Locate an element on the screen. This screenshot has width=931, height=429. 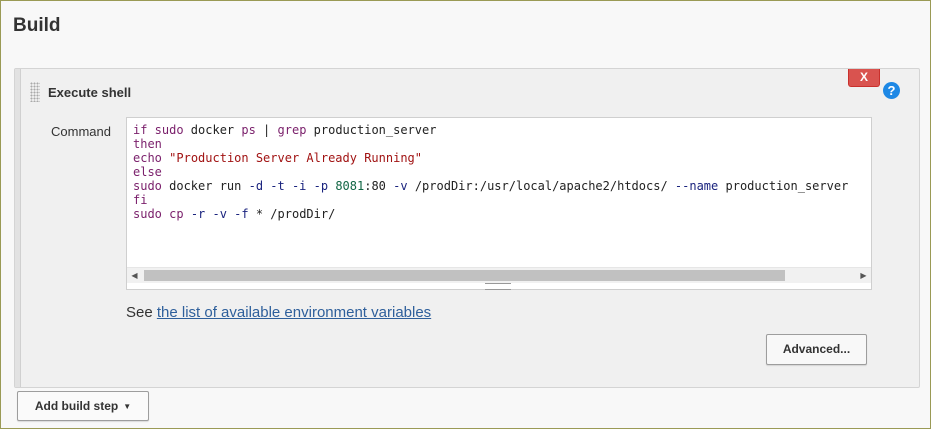
section-title: Build is located at coordinates (37, 25).